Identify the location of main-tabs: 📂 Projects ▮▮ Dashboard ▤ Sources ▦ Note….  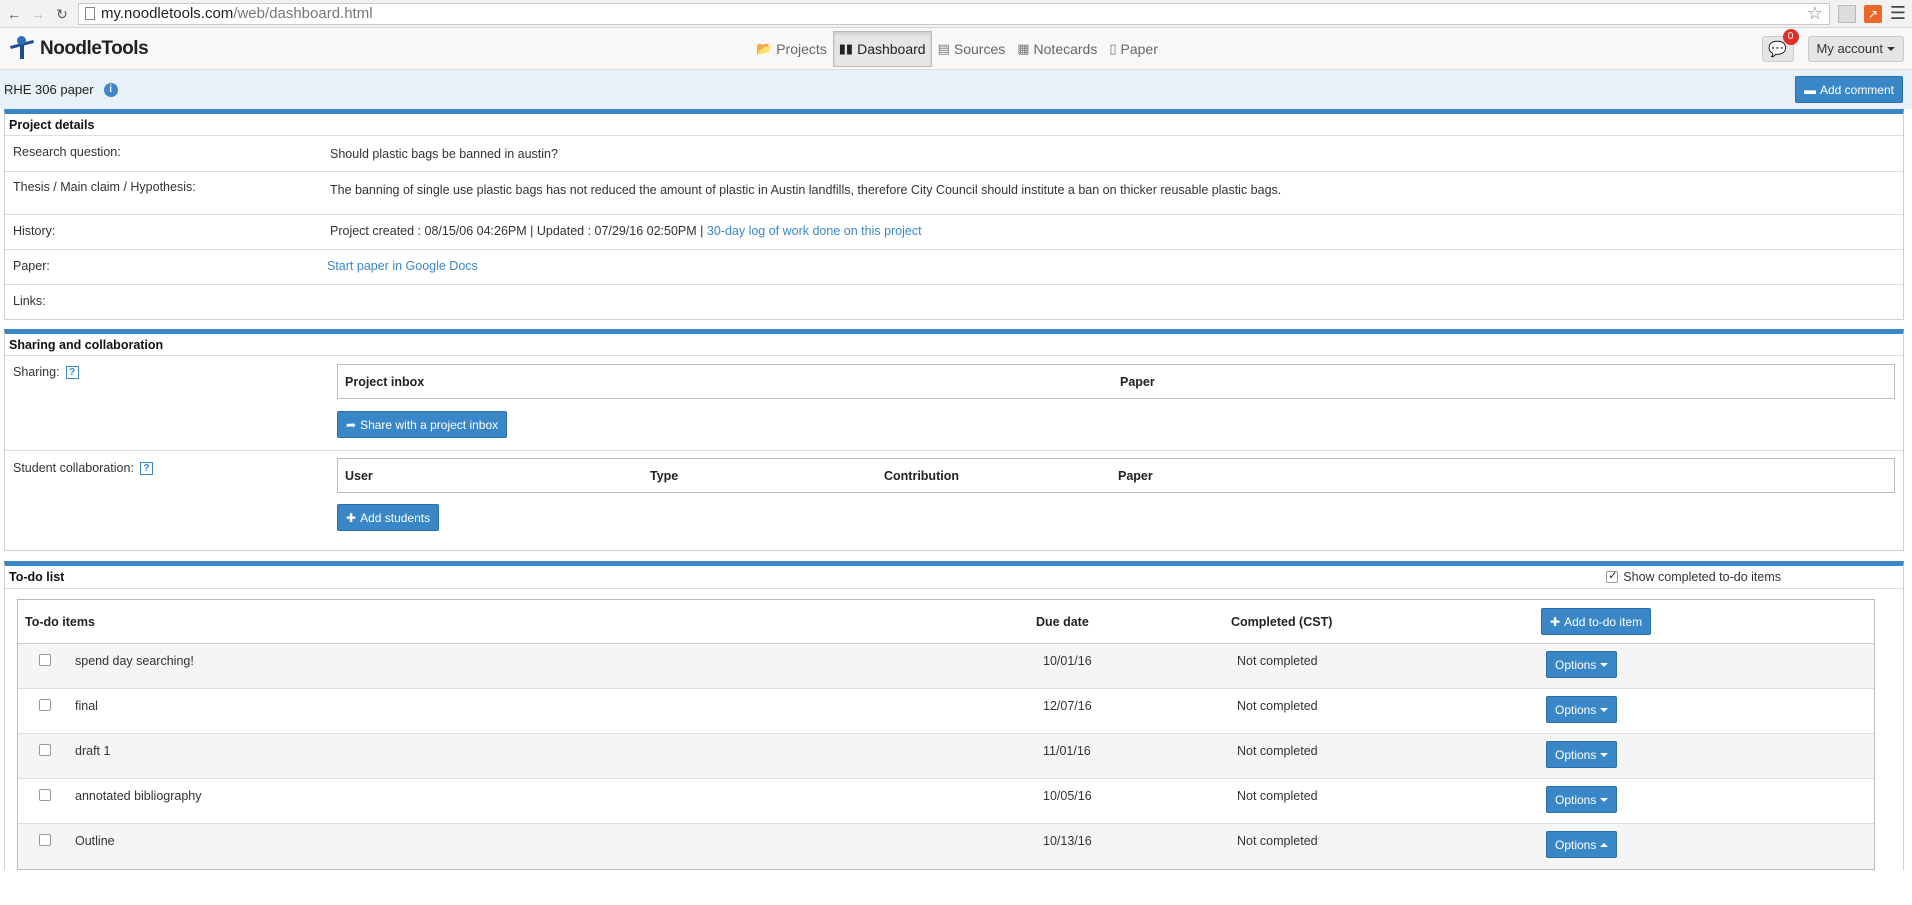
(957, 49).